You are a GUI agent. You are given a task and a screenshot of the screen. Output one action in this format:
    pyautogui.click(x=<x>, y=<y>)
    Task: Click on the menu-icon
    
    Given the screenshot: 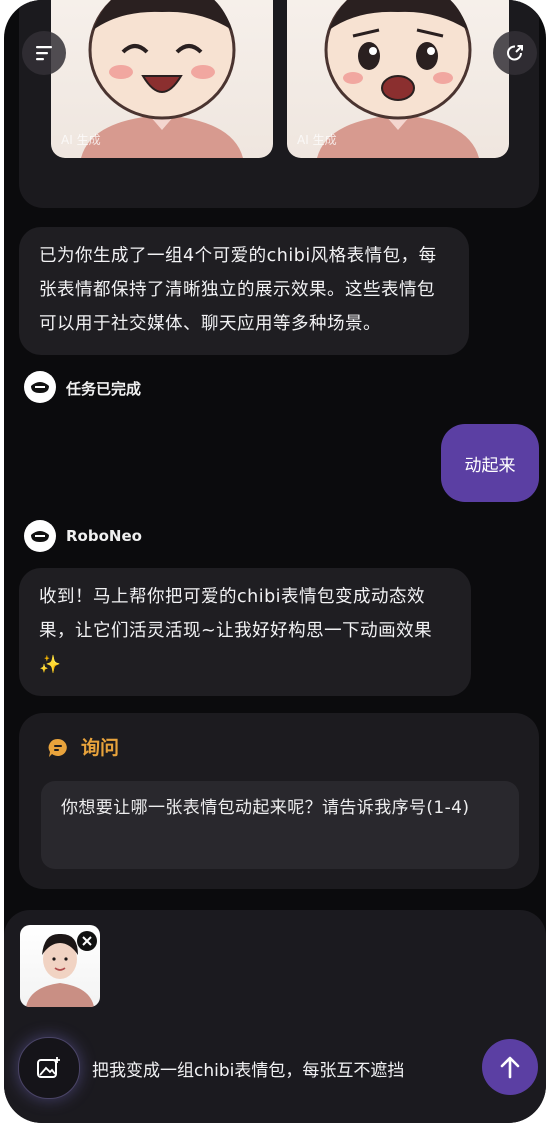 What is the action you would take?
    pyautogui.click(x=44, y=53)
    